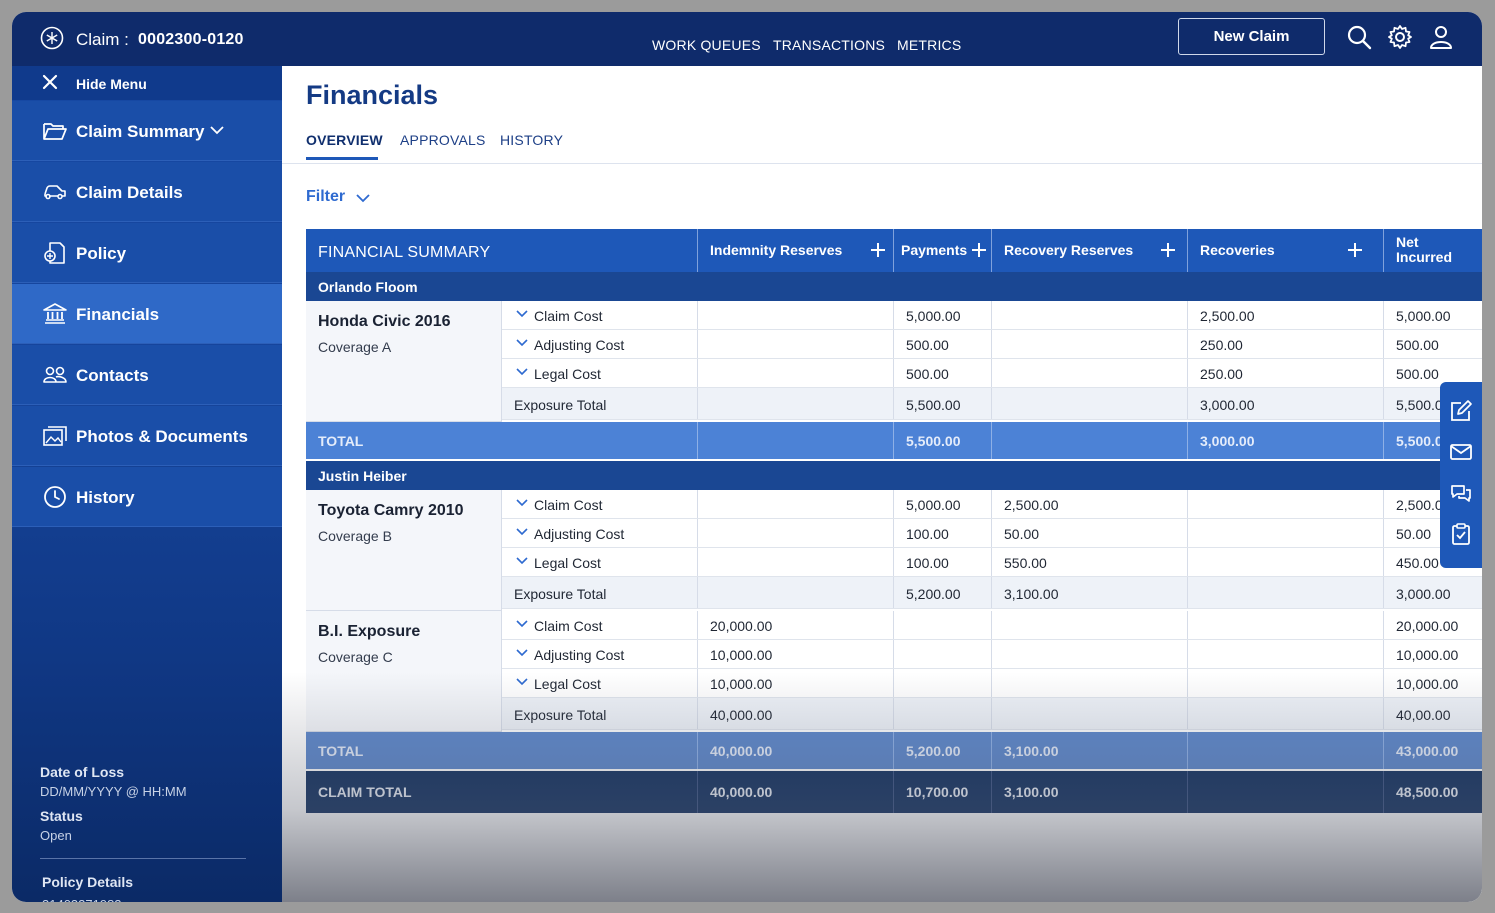 The image size is (1495, 913). What do you see at coordinates (1433, 625) in the screenshot?
I see `net-incurred-cell: 20,000.00` at bounding box center [1433, 625].